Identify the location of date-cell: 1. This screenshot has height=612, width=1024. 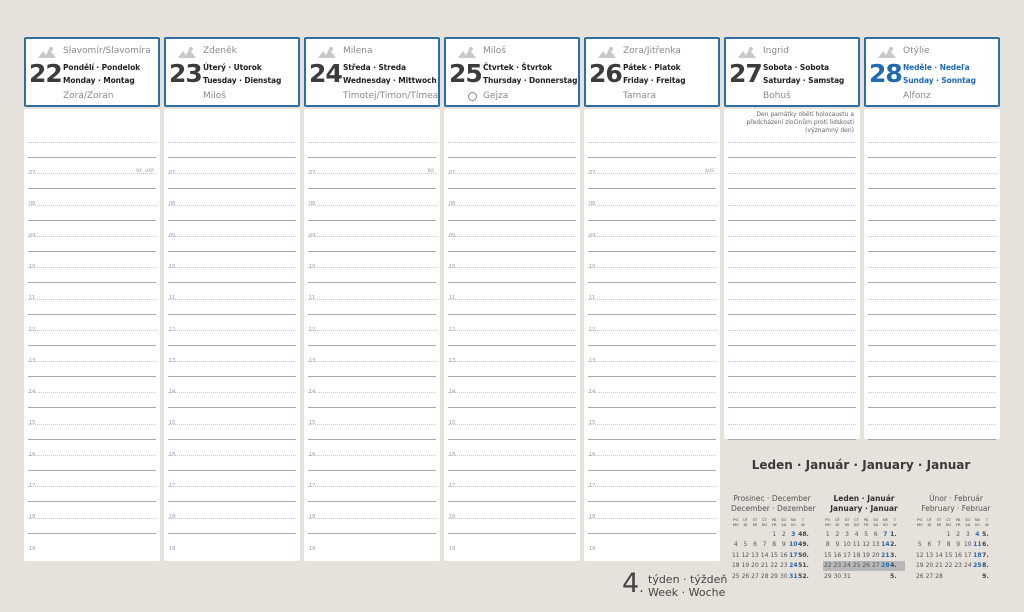
(948, 534).